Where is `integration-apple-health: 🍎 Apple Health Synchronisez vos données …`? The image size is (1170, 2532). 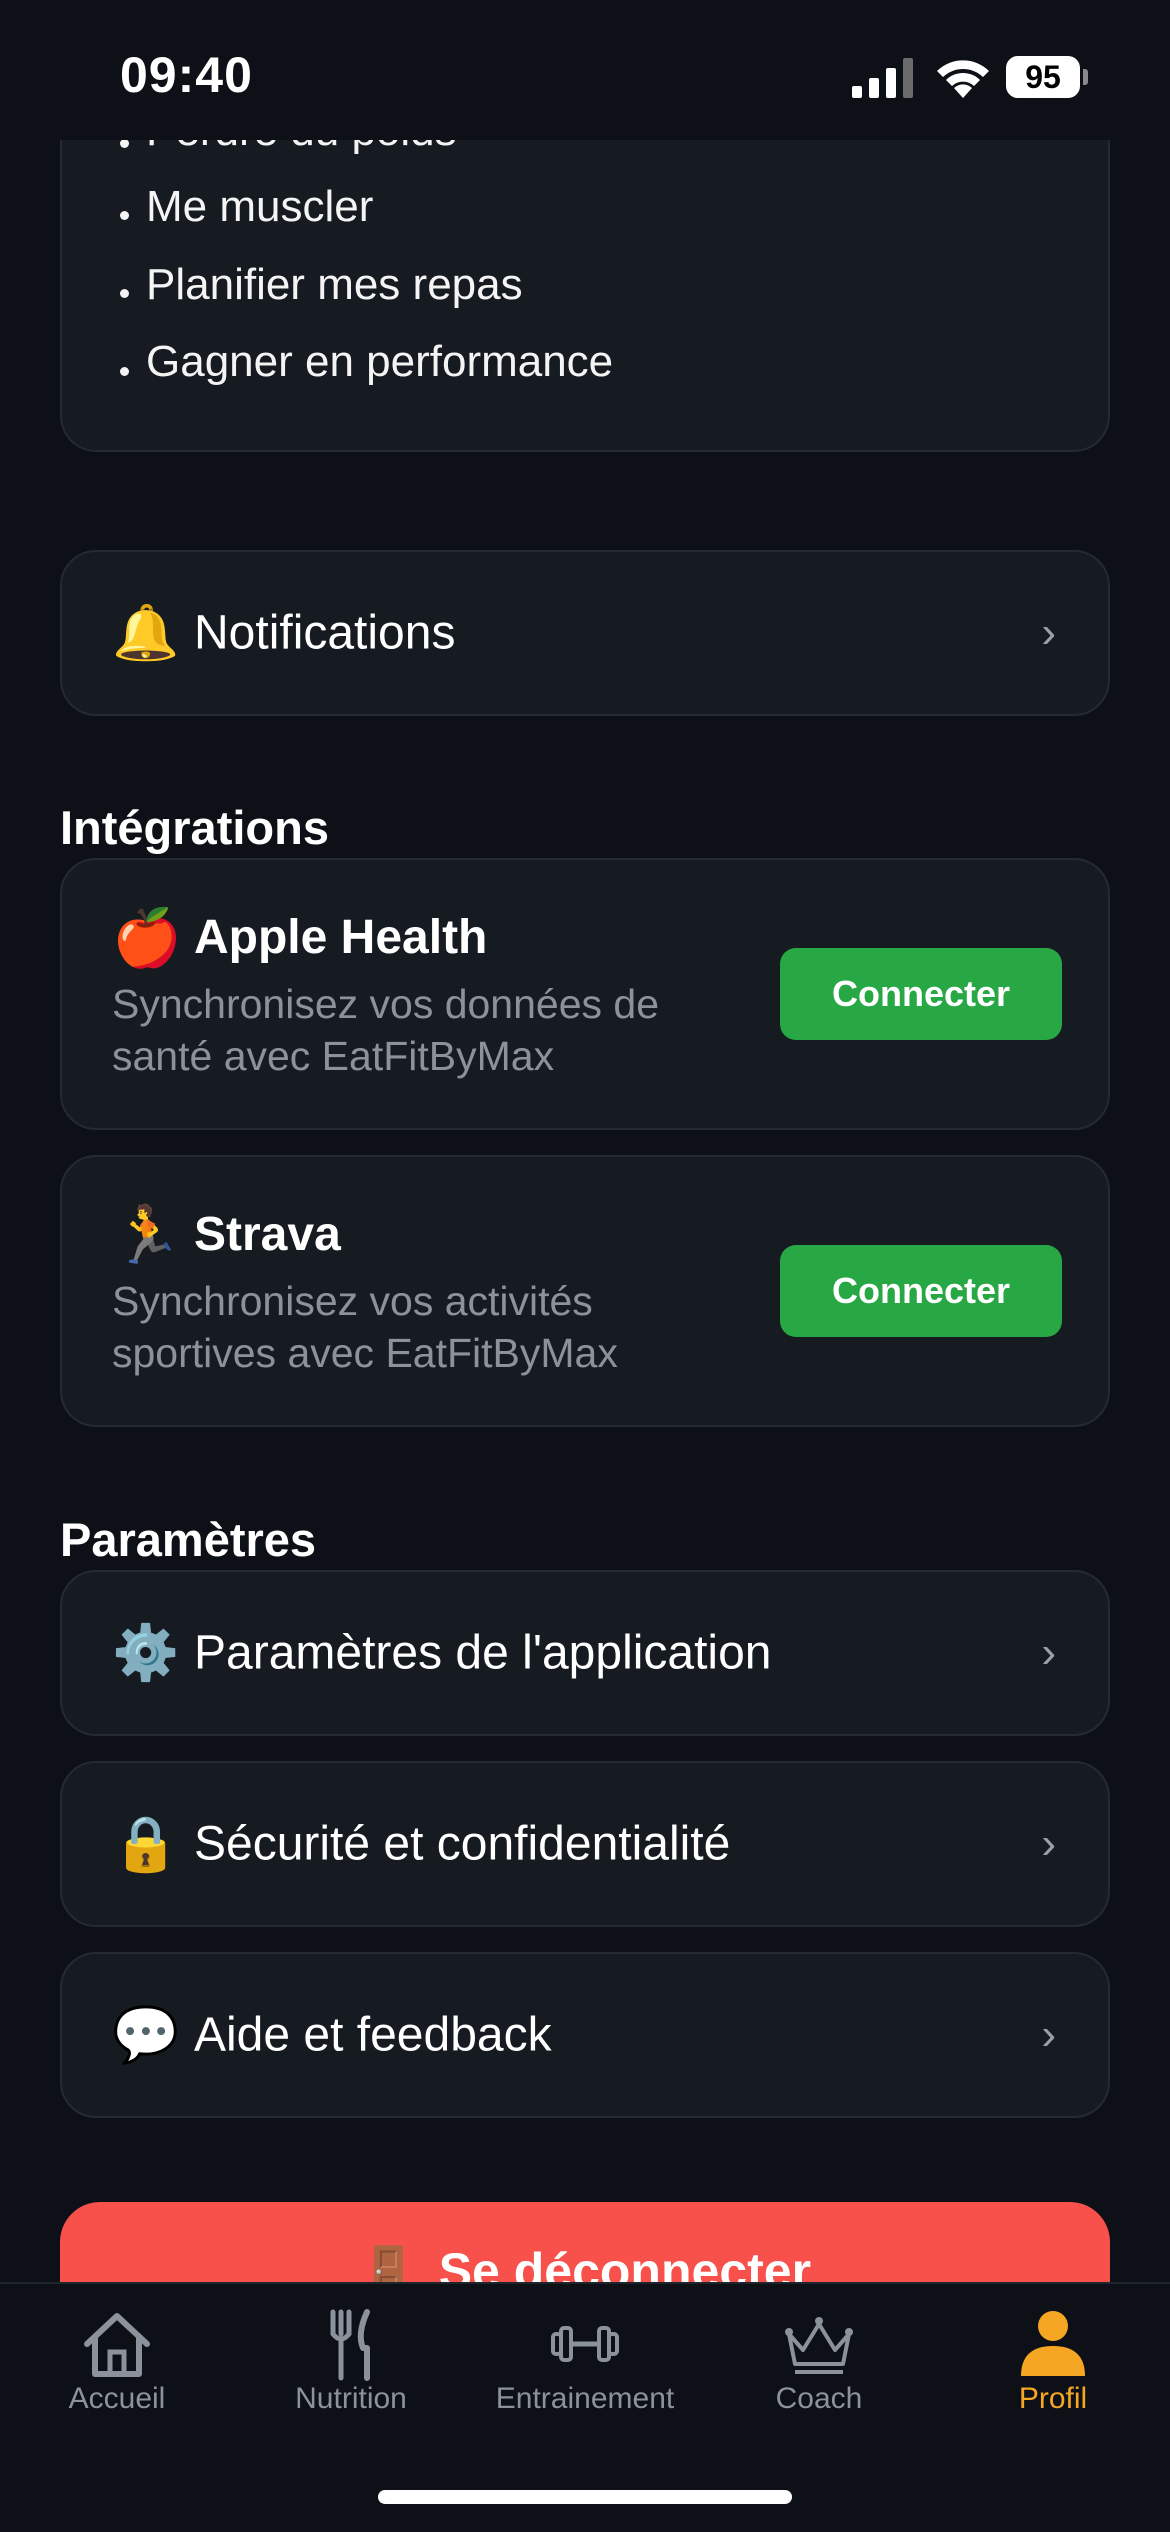
integration-apple-health: 🍎 Apple Health Synchronisez vos données … is located at coordinates (585, 994).